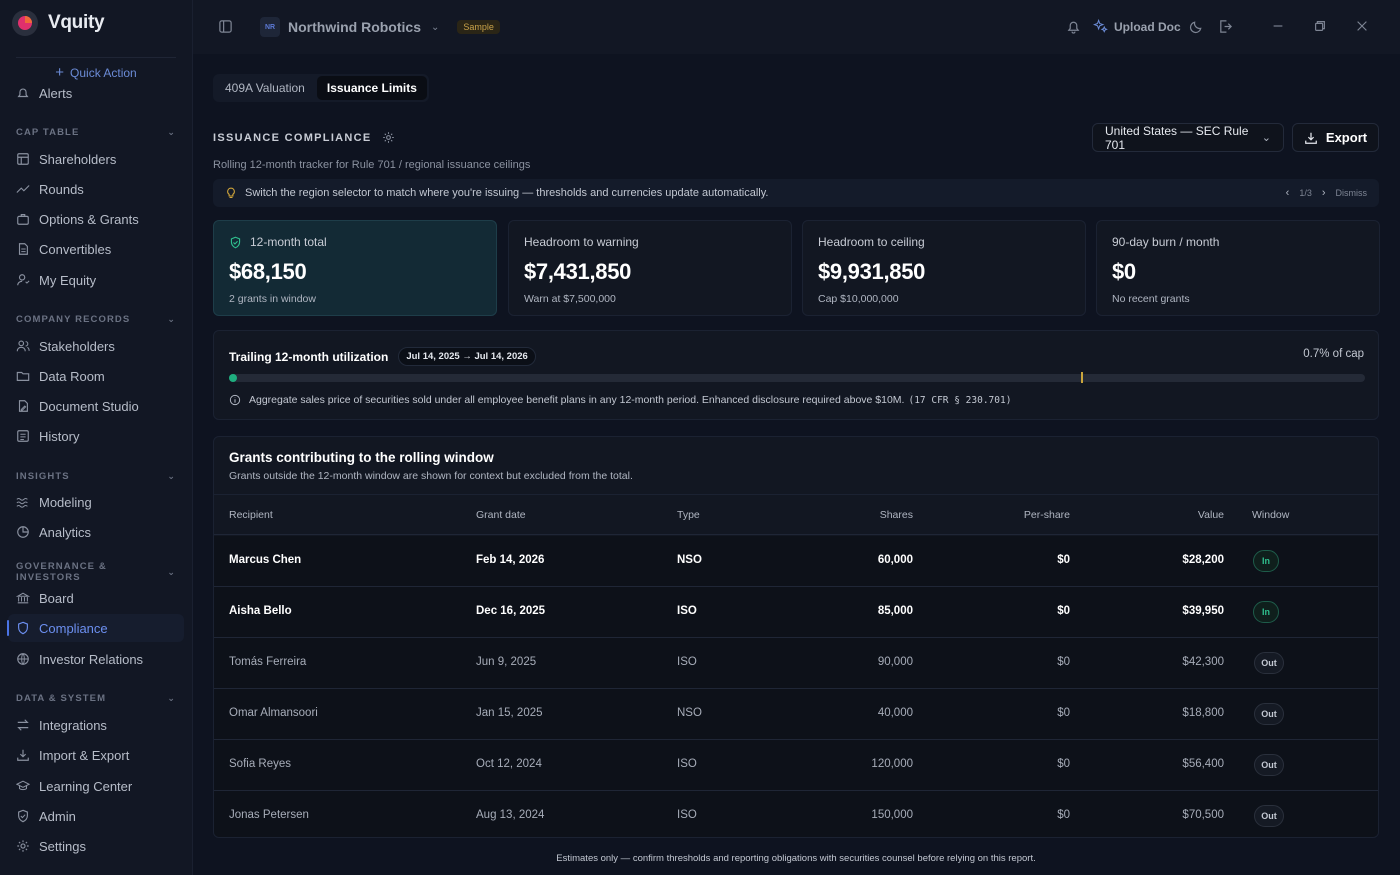 Image resolution: width=1400 pixels, height=875 pixels. I want to click on kpi-value: $68,150, so click(268, 271).